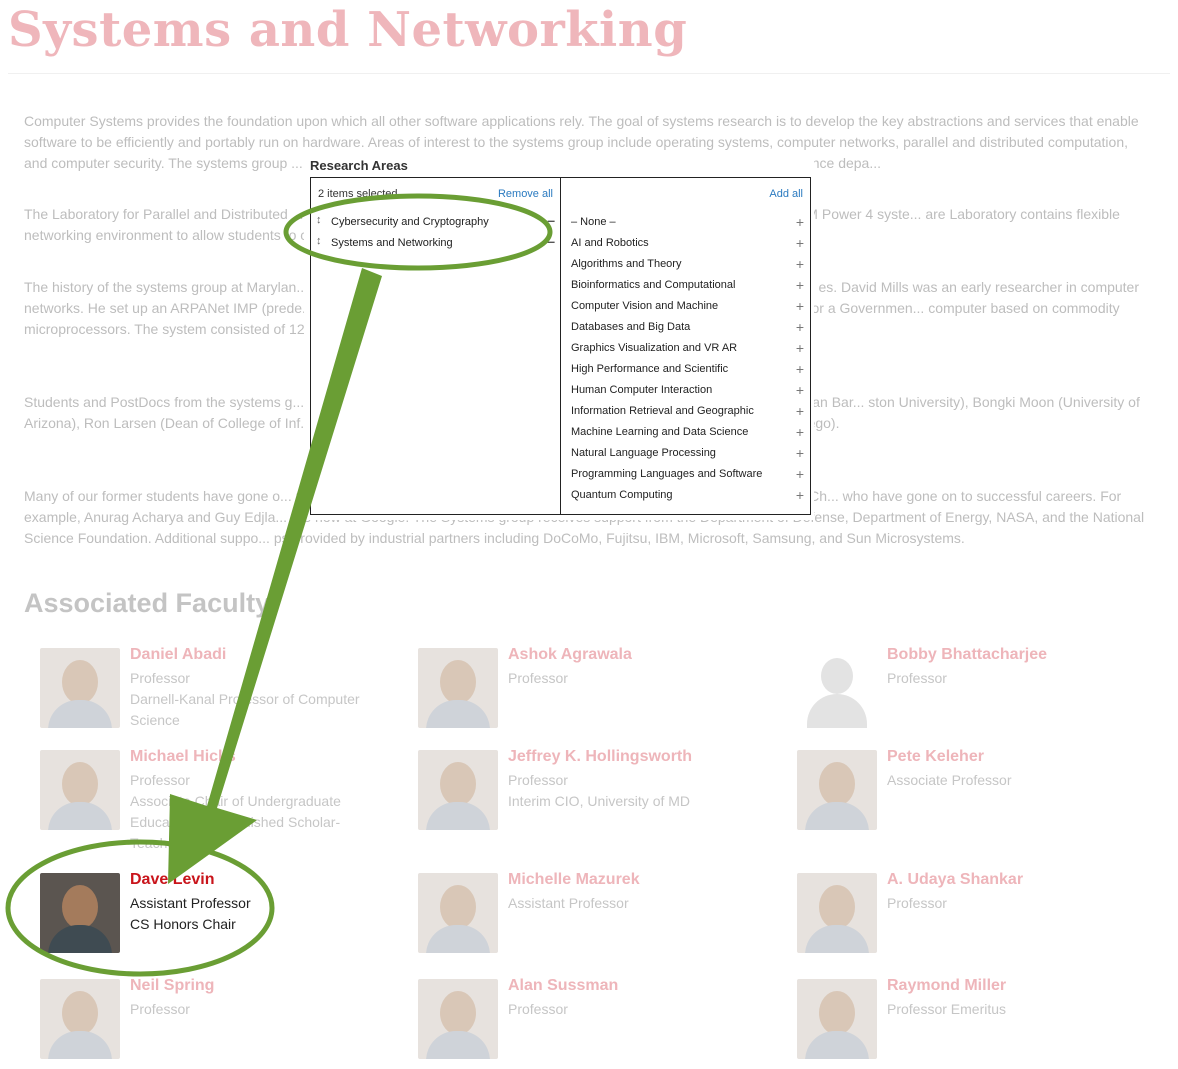 The height and width of the screenshot is (1069, 1178). Describe the element at coordinates (643, 453) in the screenshot. I see `available-area-label: Natural Language Processing` at that location.